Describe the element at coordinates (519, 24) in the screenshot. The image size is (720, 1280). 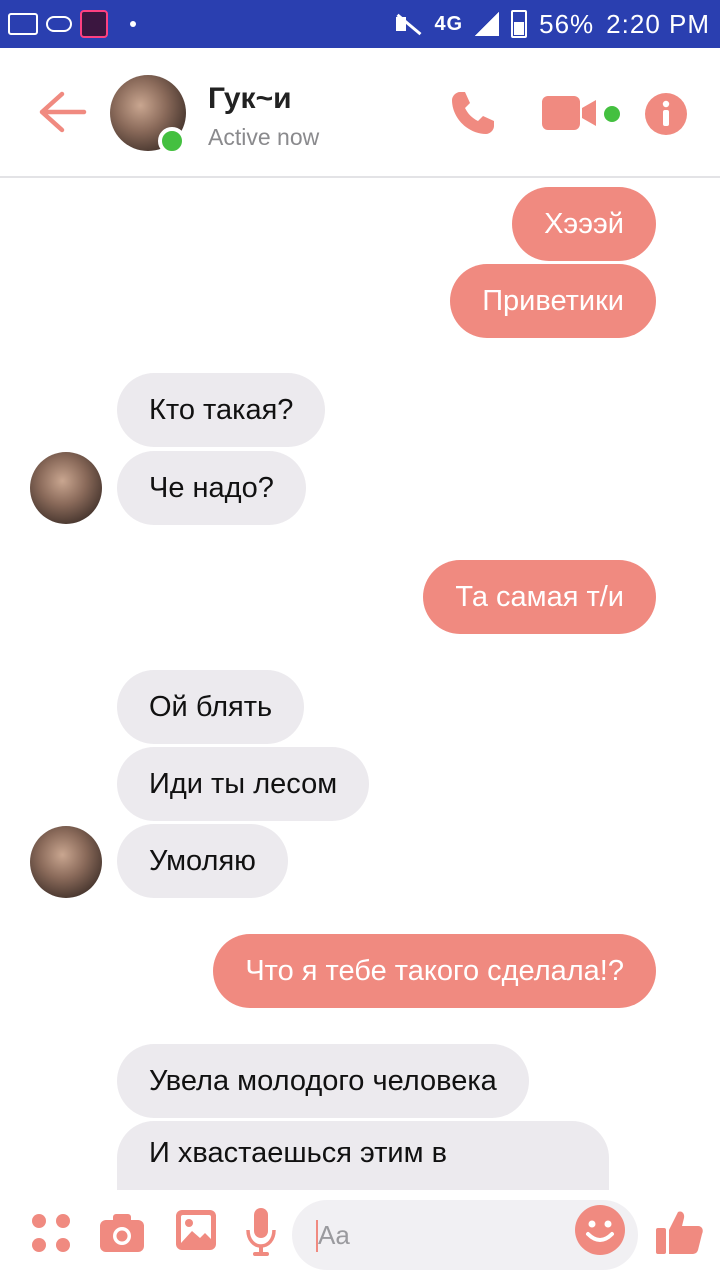
I see `battery-icon` at that location.